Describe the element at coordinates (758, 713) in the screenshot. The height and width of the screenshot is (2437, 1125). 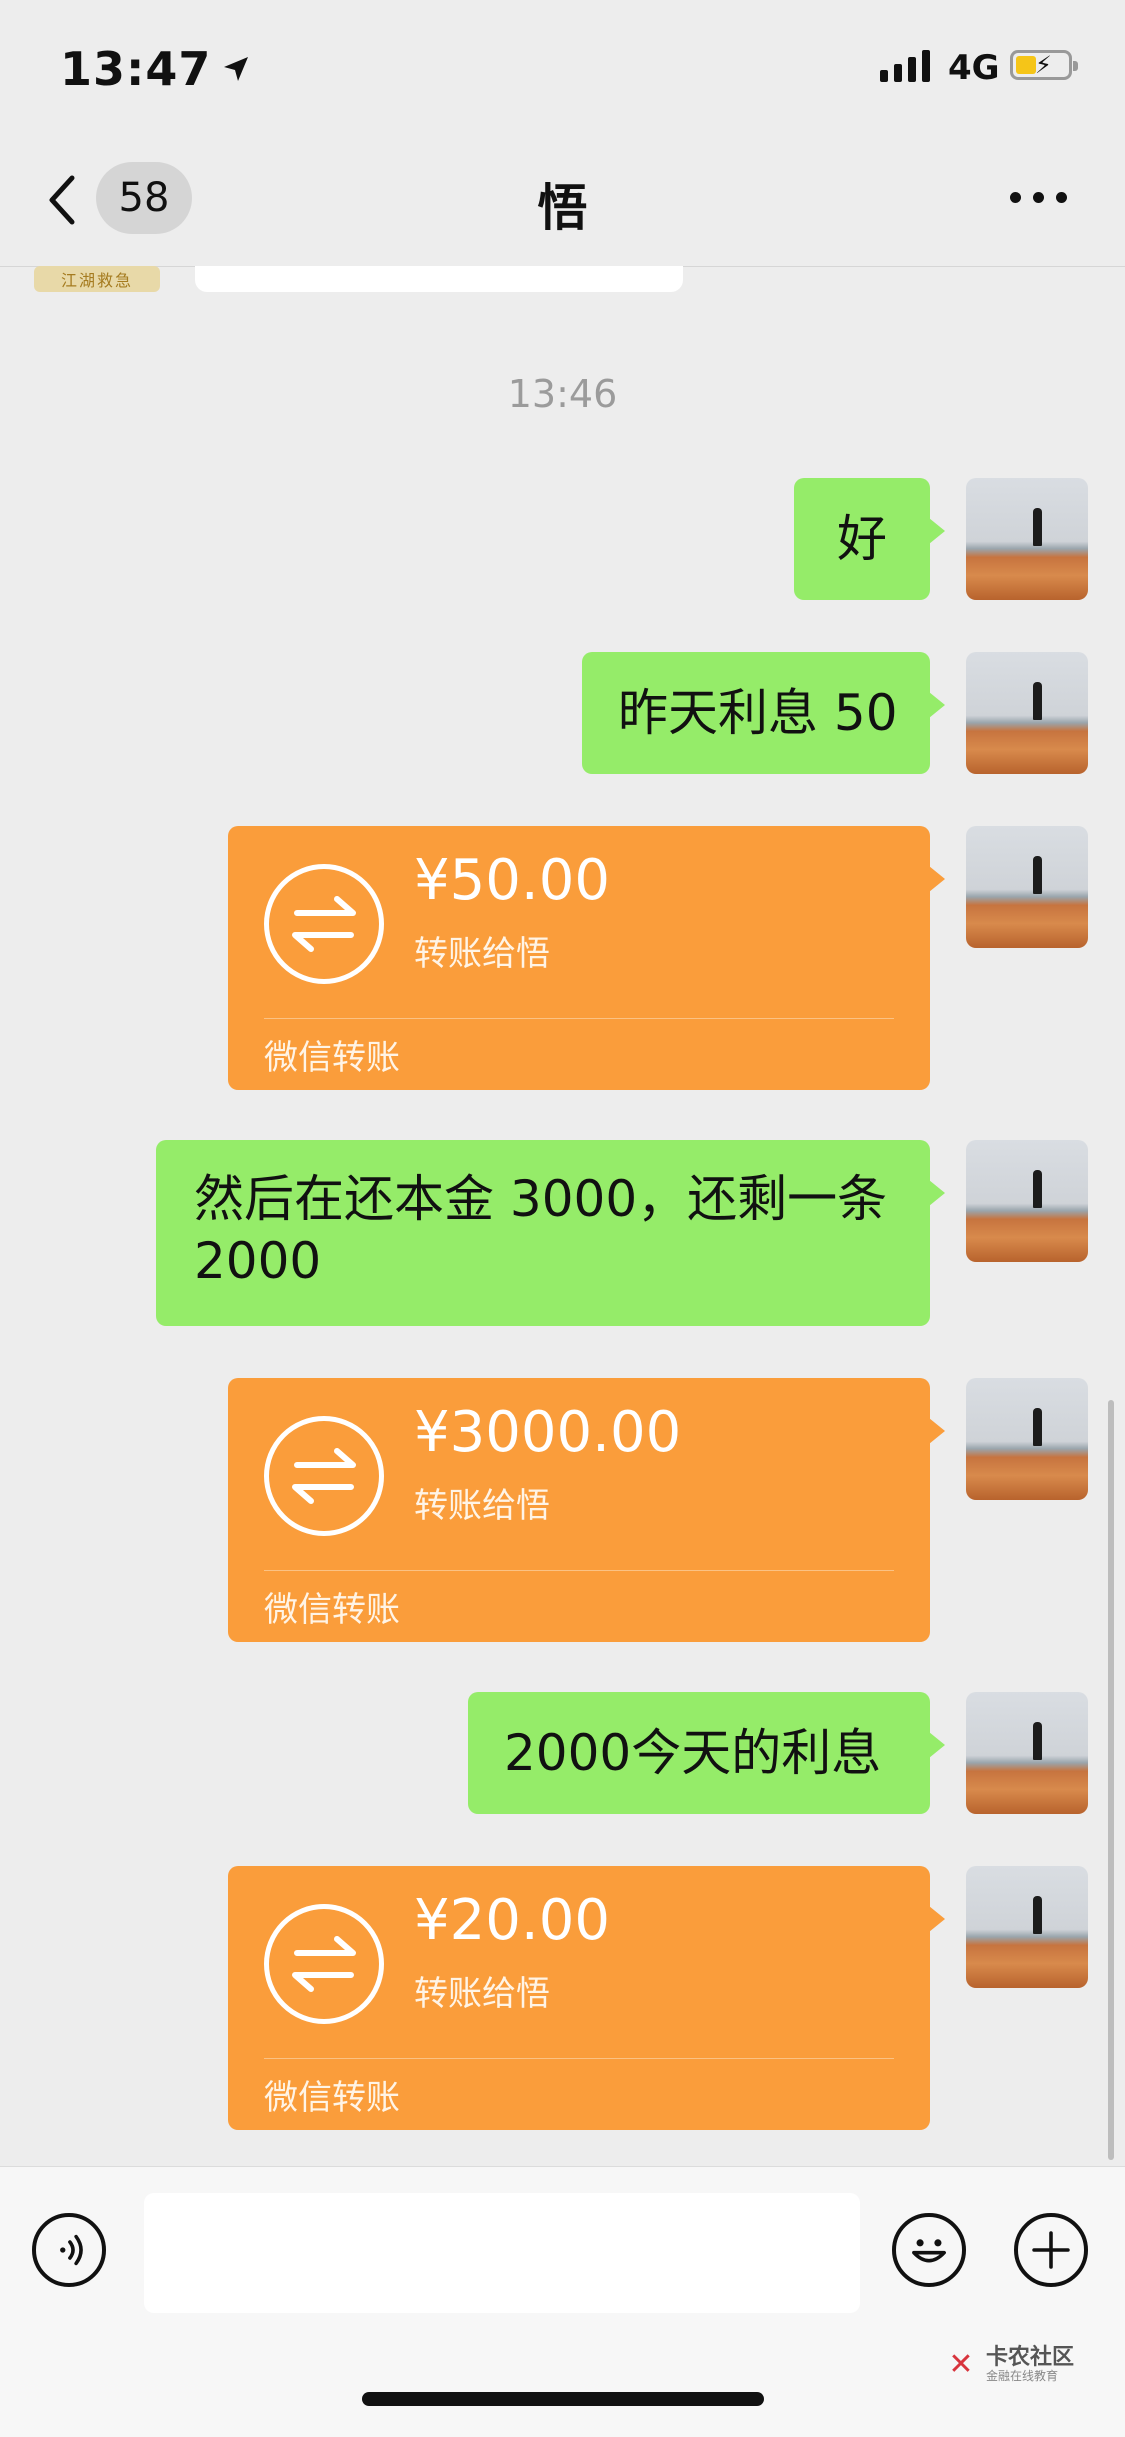
I see `message-text: 昨天利息 50` at that location.